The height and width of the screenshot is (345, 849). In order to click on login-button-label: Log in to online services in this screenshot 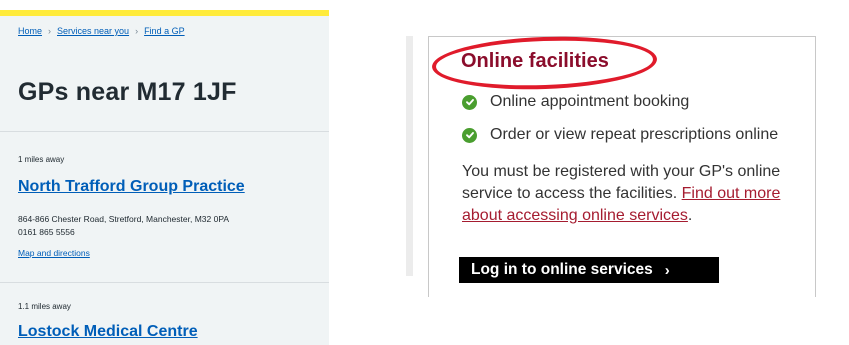, I will do `click(562, 269)`.